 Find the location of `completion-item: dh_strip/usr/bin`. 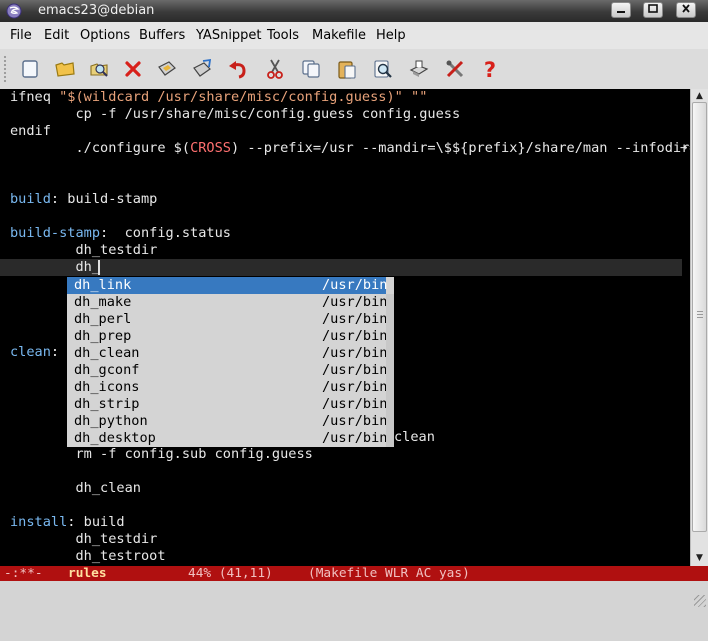

completion-item: dh_strip/usr/bin is located at coordinates (230, 404).